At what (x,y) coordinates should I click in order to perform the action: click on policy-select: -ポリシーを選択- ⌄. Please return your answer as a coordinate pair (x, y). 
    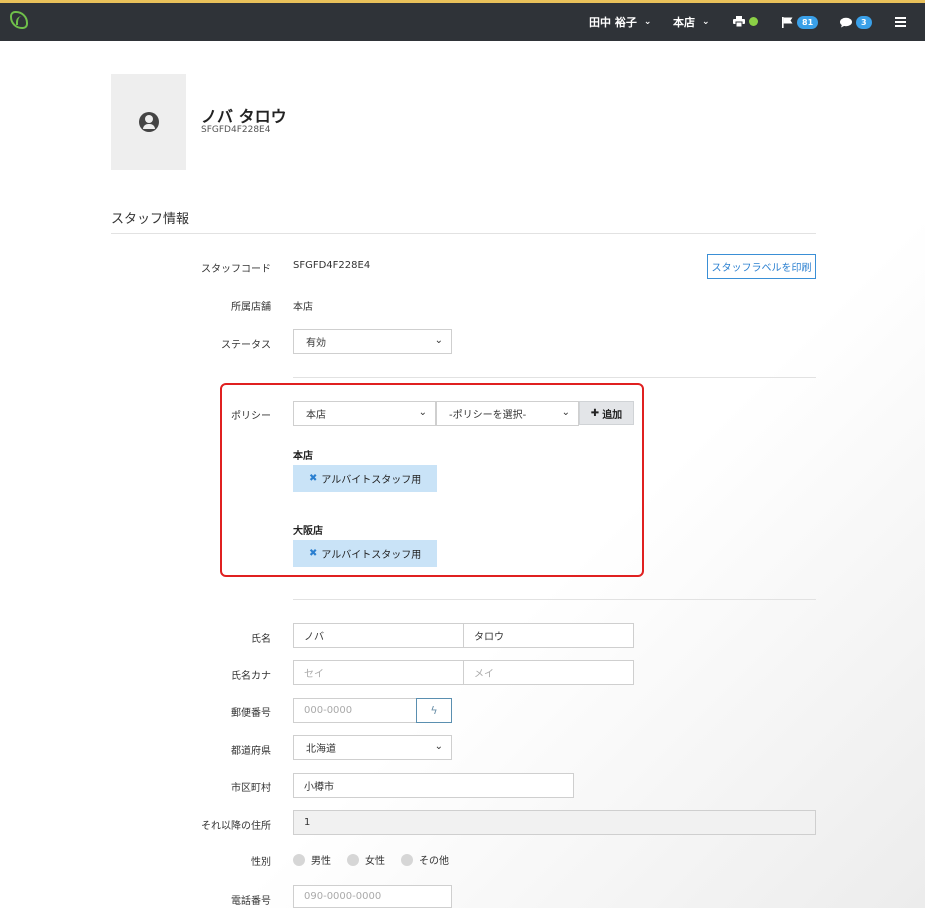
    Looking at the image, I should click on (507, 413).